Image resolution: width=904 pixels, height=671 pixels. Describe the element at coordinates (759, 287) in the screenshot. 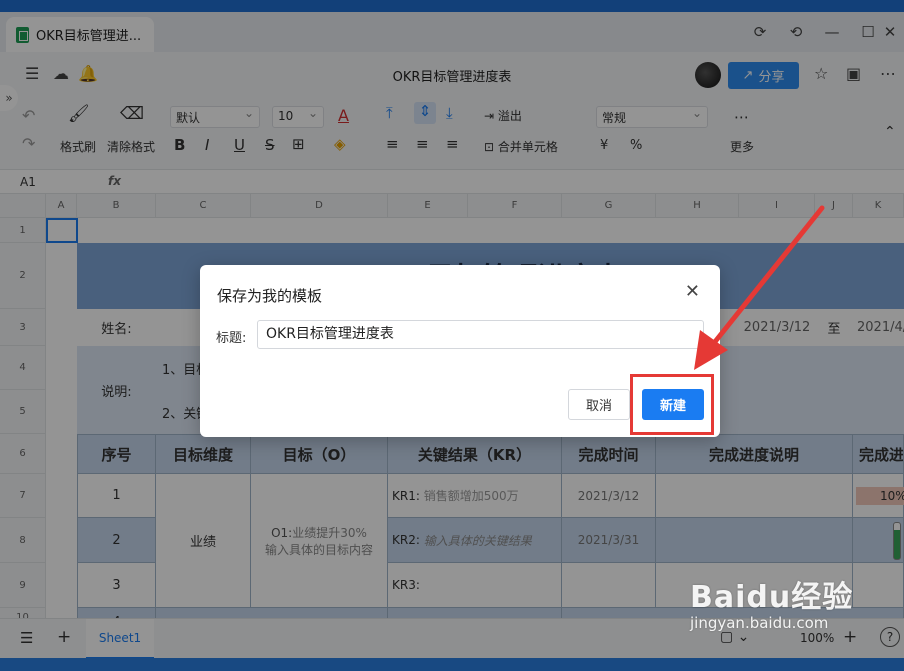

I see `arrow-annotation` at that location.